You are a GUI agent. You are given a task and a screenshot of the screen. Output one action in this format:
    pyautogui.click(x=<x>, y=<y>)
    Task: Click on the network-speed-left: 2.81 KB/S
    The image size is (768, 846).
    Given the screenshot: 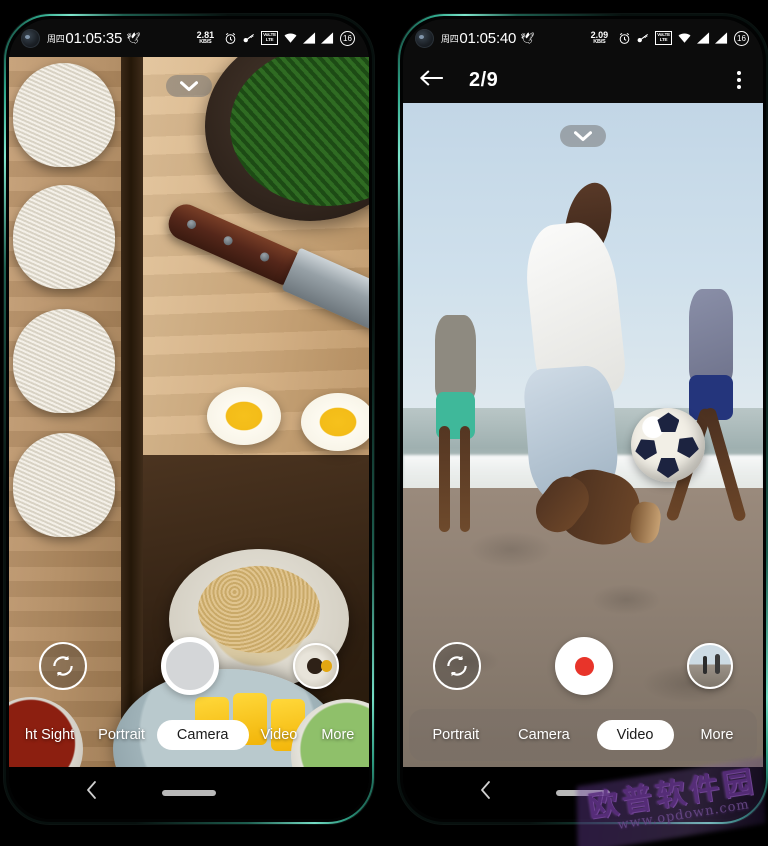 What is the action you would take?
    pyautogui.click(x=206, y=38)
    